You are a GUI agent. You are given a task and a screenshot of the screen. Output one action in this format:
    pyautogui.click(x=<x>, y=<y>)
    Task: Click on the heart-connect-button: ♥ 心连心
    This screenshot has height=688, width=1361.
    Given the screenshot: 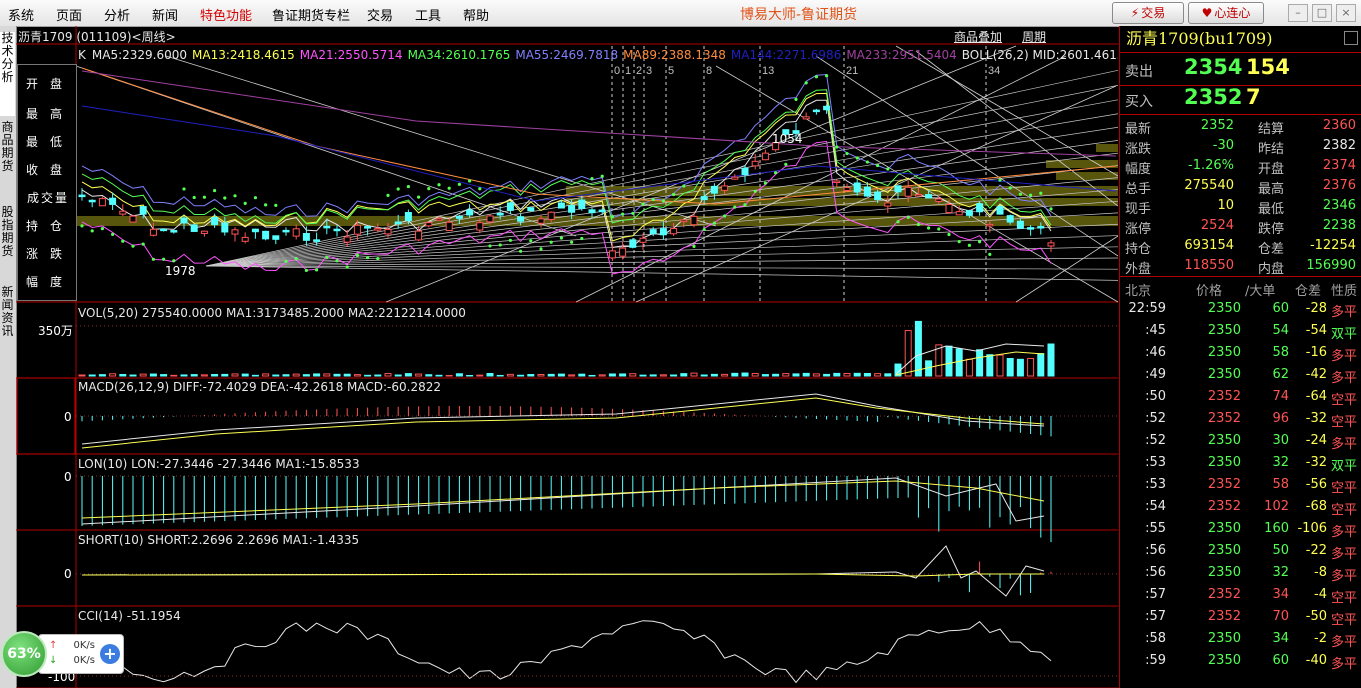 What is the action you would take?
    pyautogui.click(x=1226, y=13)
    